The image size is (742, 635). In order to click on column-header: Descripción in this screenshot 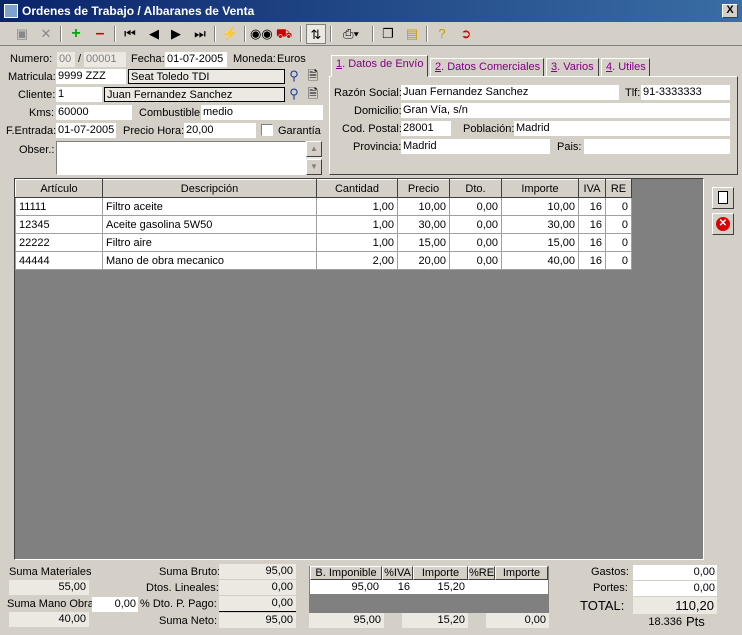, I will do `click(209, 188)`.